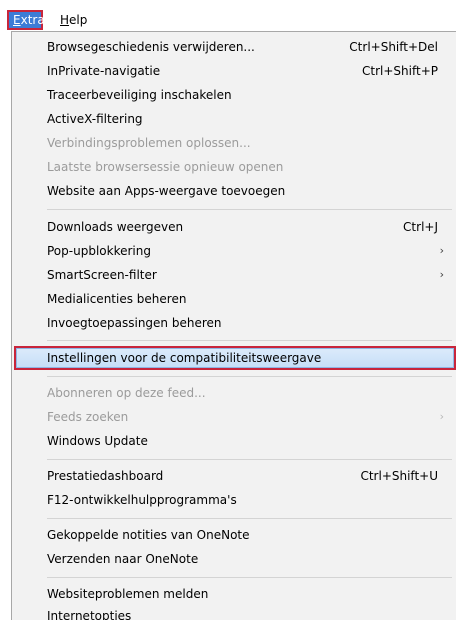 The image size is (456, 620). I want to click on menu-item-medialicenties-beheren: Medialicenties beheren, so click(234, 299).